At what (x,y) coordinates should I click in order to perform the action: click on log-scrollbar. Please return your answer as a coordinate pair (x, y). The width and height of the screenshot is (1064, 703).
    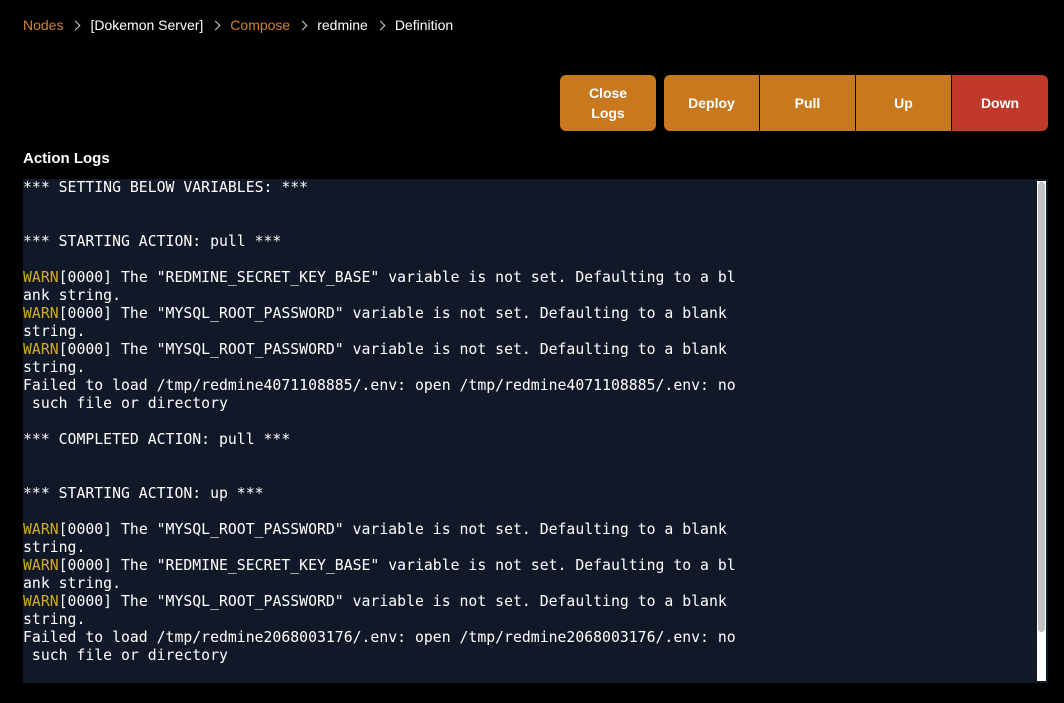
    Looking at the image, I should click on (1041, 431).